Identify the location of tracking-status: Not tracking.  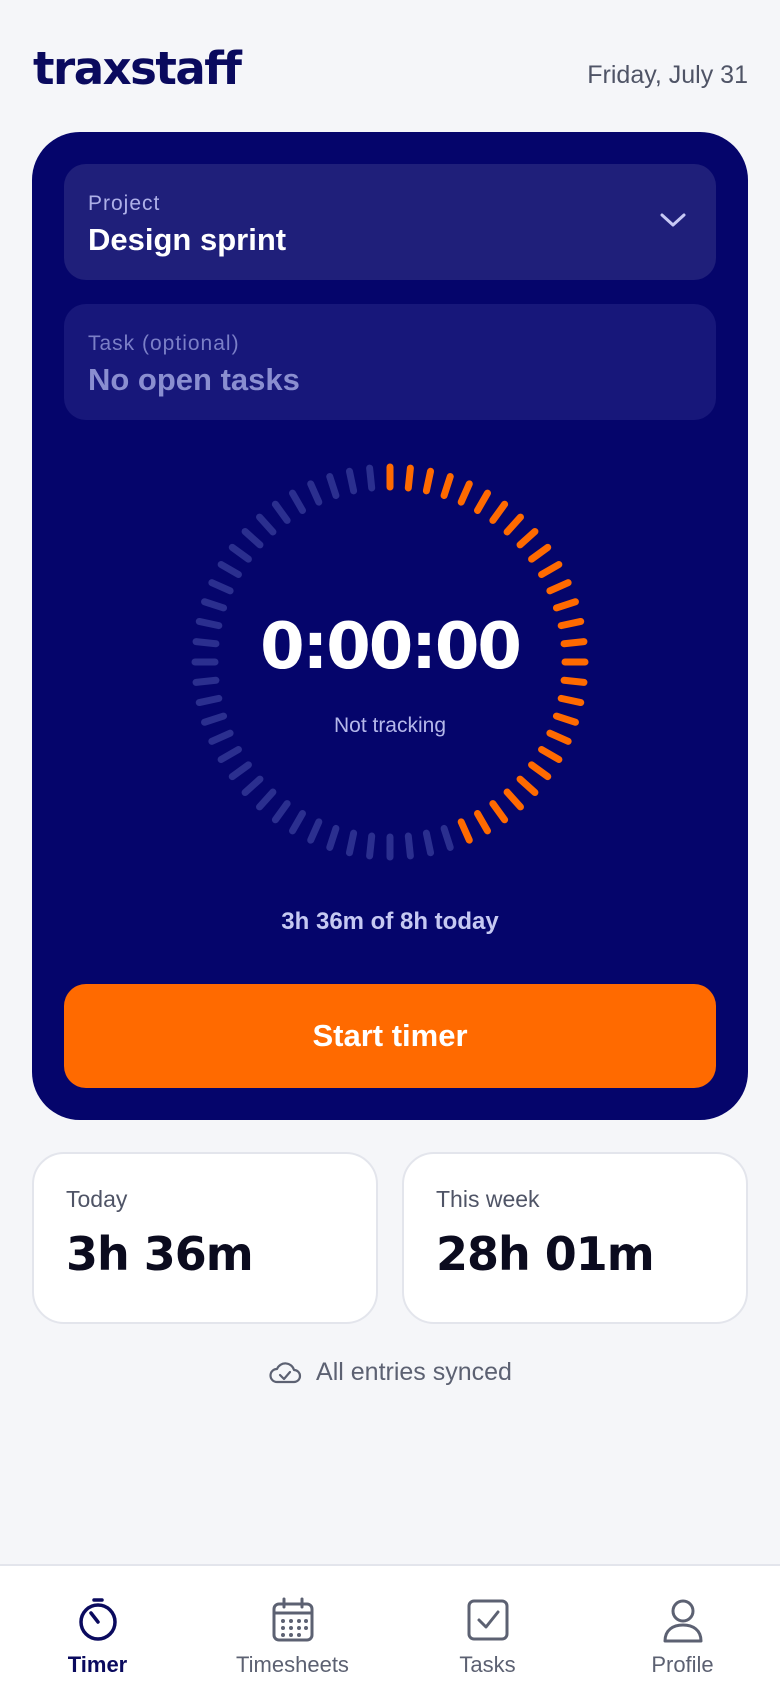
(390, 725).